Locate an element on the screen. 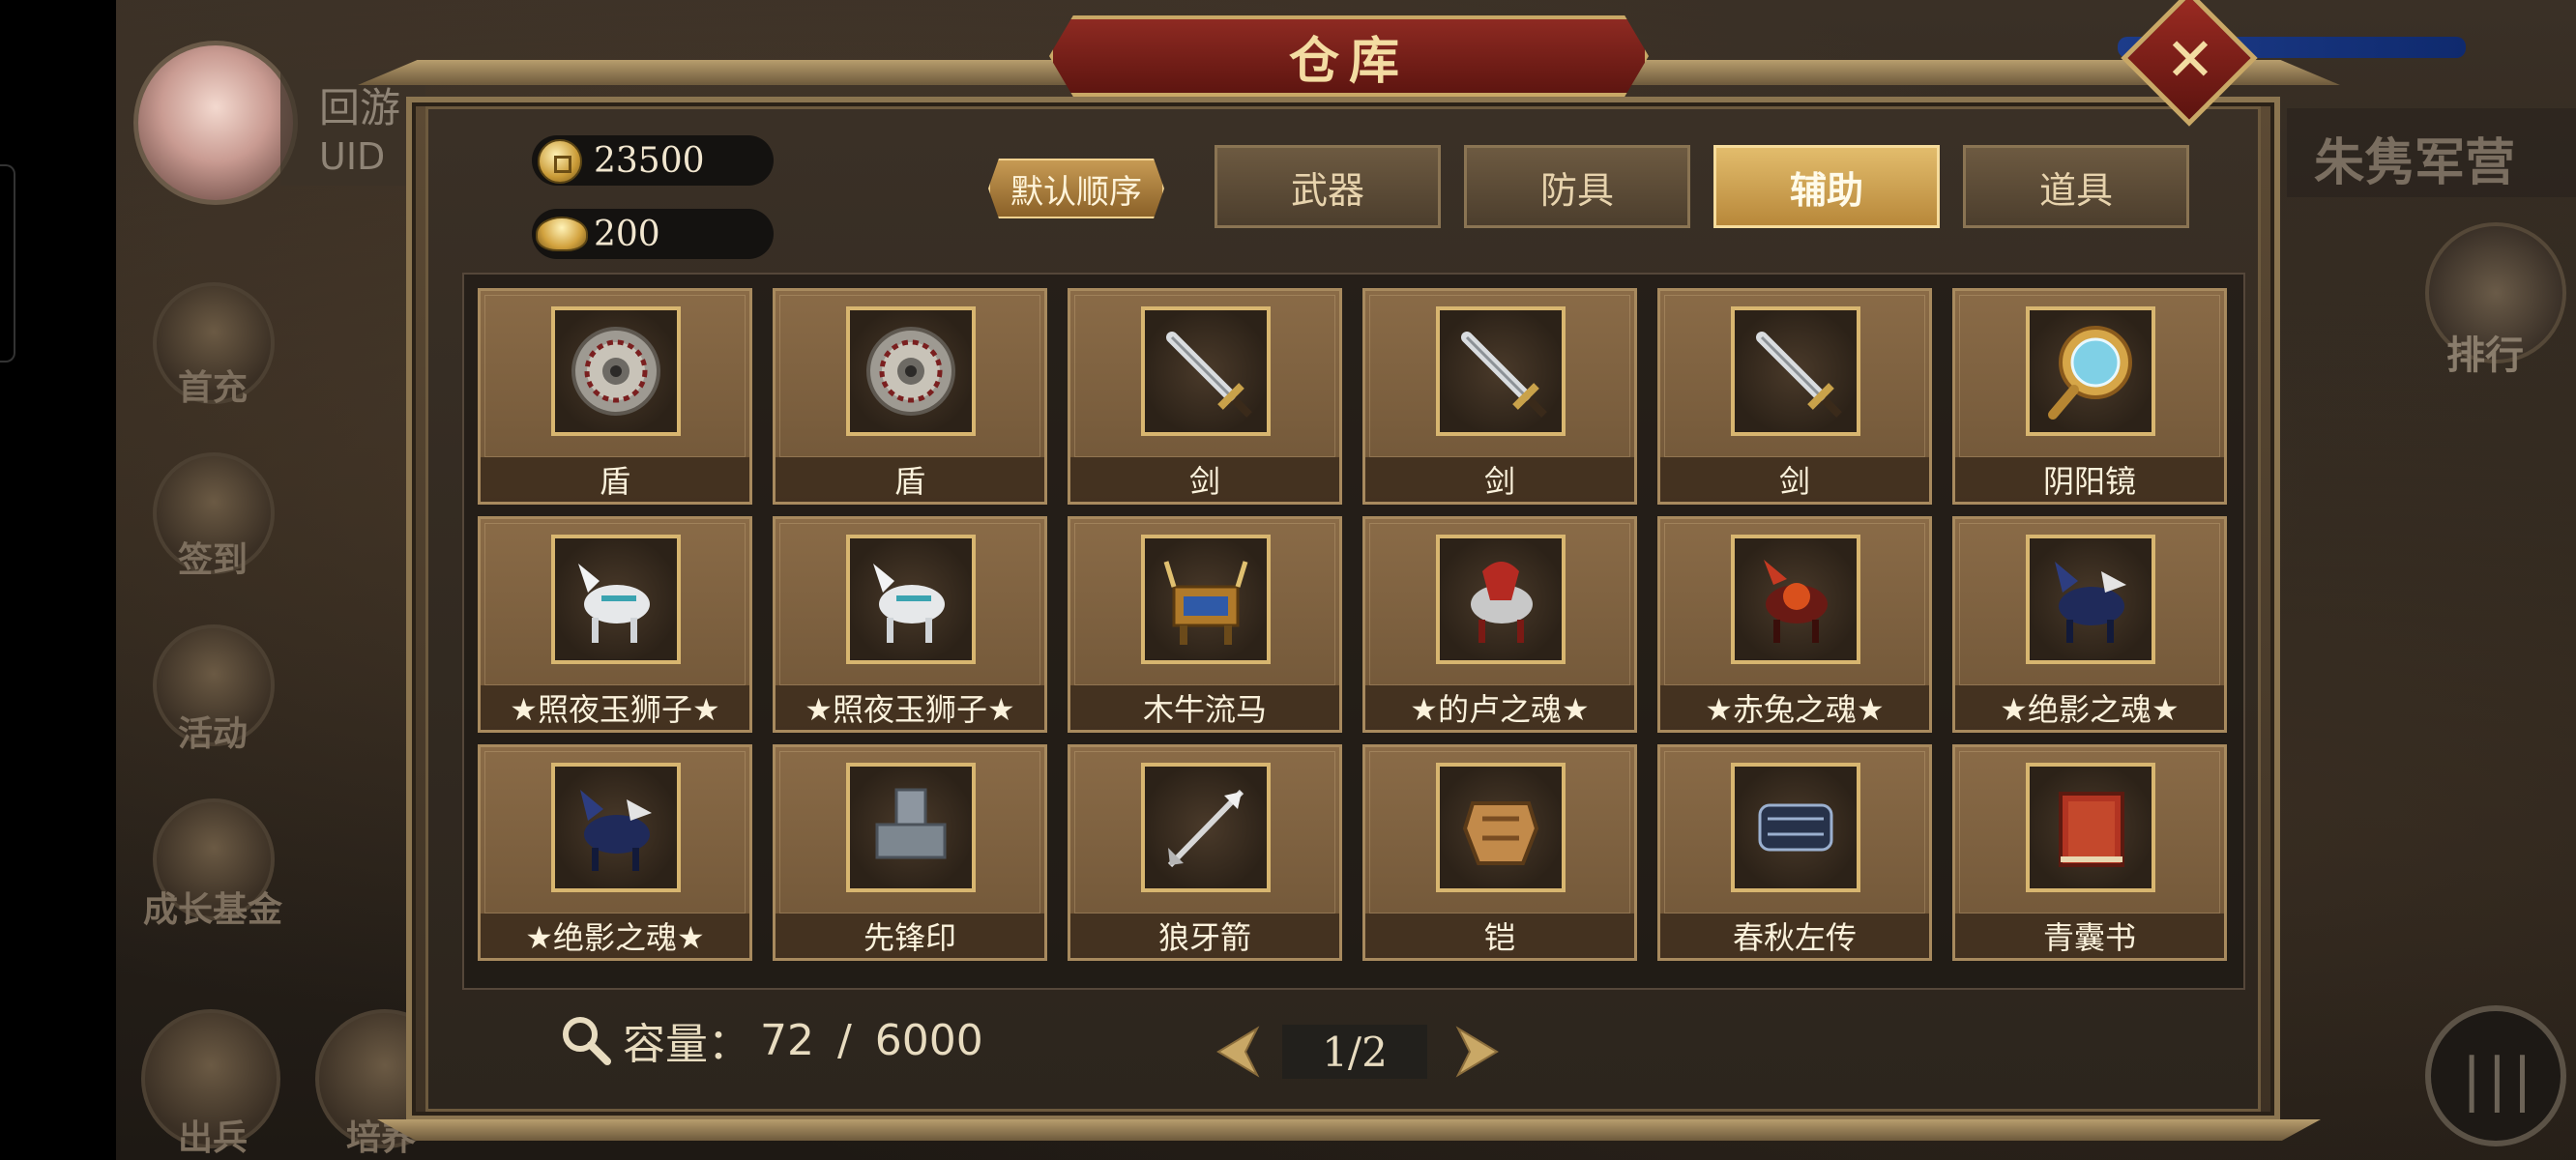  screen-notch is located at coordinates (7, 263).